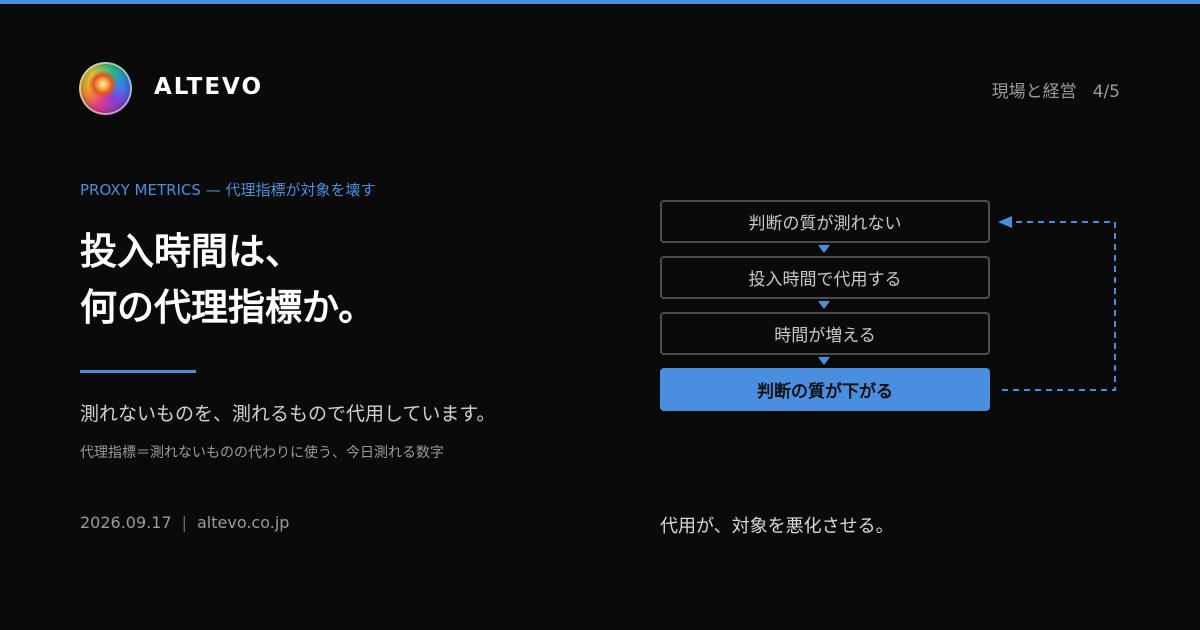 Image resolution: width=1200 pixels, height=630 pixels. What do you see at coordinates (1034, 92) in the screenshot?
I see `section-label: 現場と経営` at bounding box center [1034, 92].